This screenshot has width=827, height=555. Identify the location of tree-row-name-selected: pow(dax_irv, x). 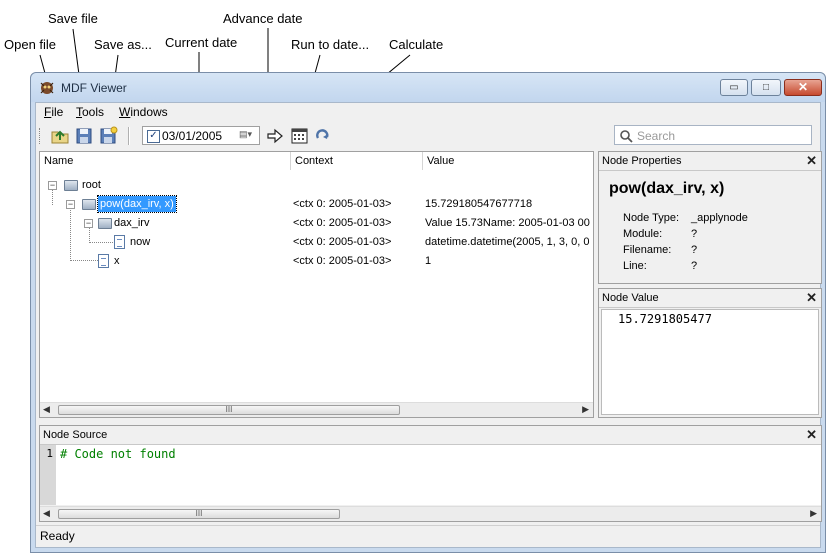
(137, 204).